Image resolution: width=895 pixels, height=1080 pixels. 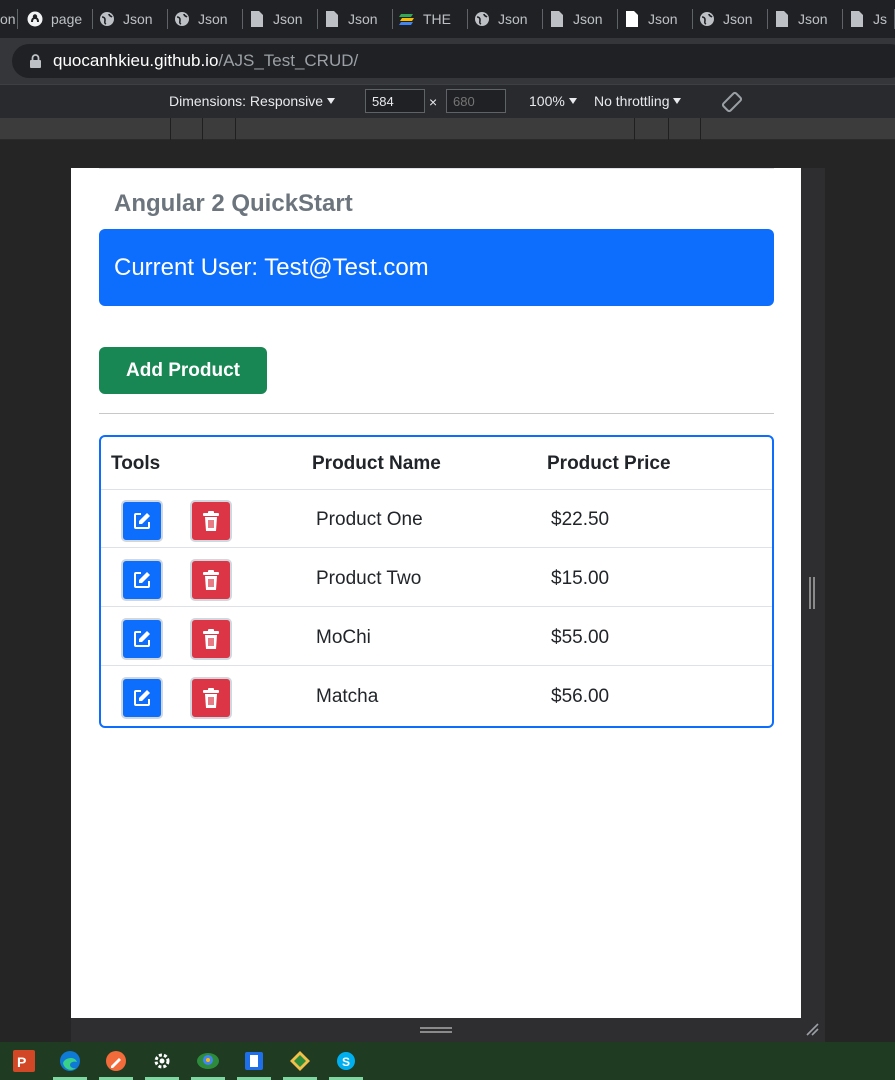 I want to click on column-header-tools: Tools, so click(x=136, y=463).